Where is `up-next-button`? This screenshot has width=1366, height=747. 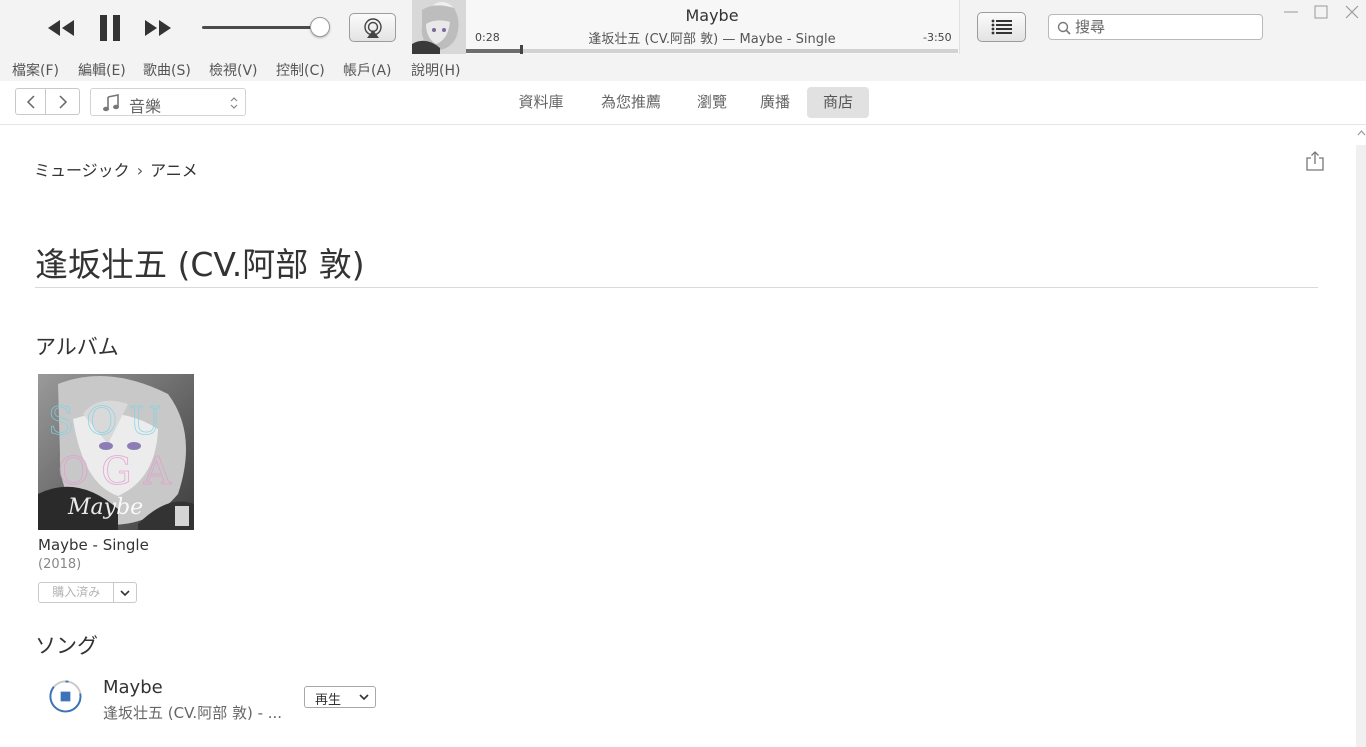 up-next-button is located at coordinates (1001, 27).